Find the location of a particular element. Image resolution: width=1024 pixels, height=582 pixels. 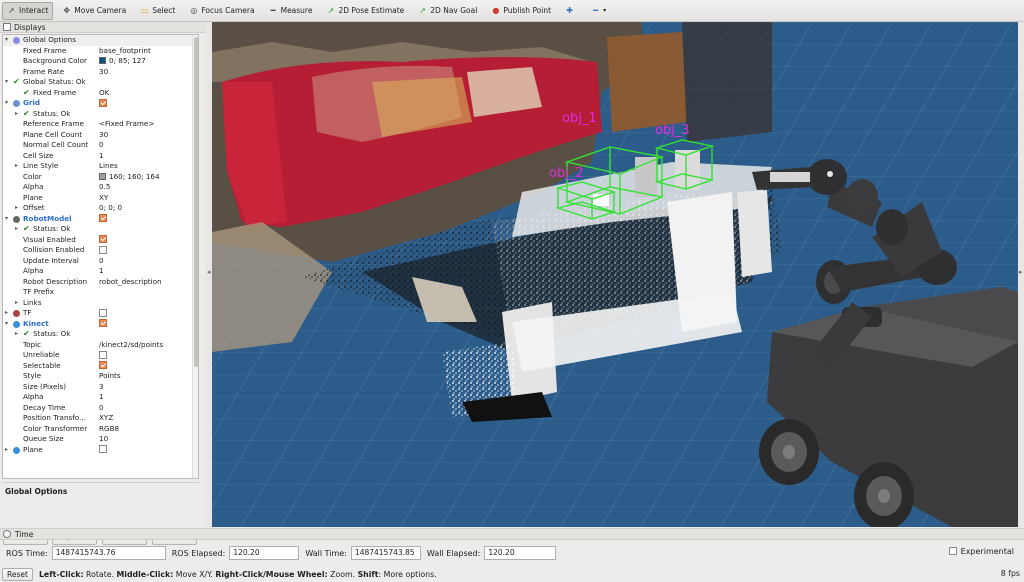

wall-time-field: 1487415743.85 is located at coordinates (385, 553).